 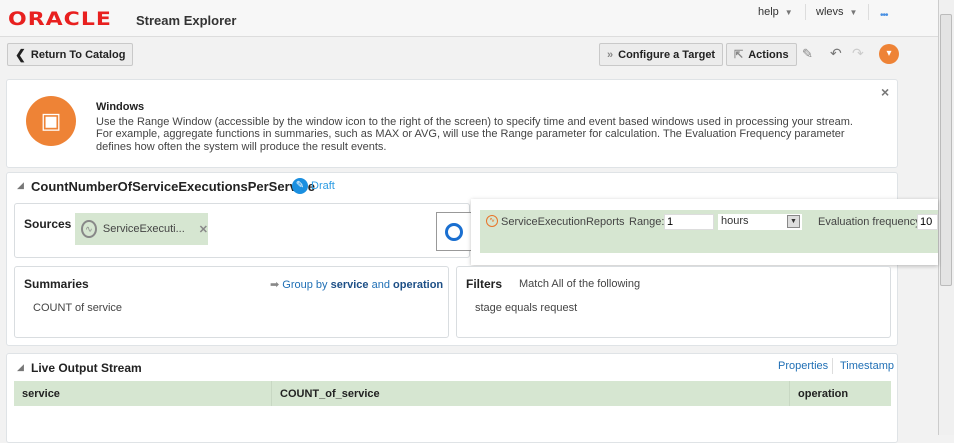 I want to click on group-field: operation, so click(x=418, y=285).